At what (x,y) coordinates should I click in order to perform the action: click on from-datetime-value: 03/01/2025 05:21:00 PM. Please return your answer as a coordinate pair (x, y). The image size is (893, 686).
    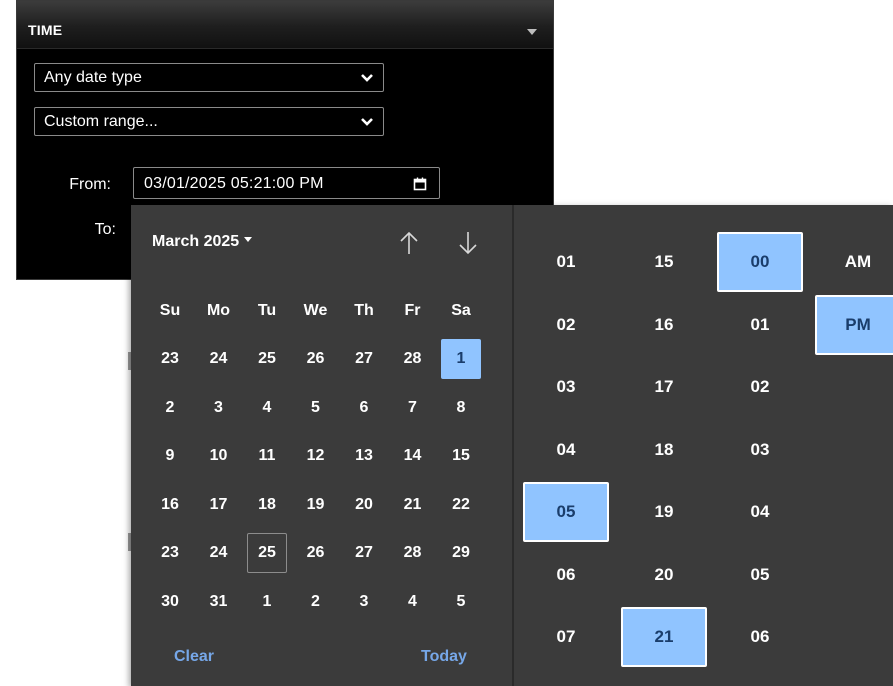
    Looking at the image, I should click on (234, 183).